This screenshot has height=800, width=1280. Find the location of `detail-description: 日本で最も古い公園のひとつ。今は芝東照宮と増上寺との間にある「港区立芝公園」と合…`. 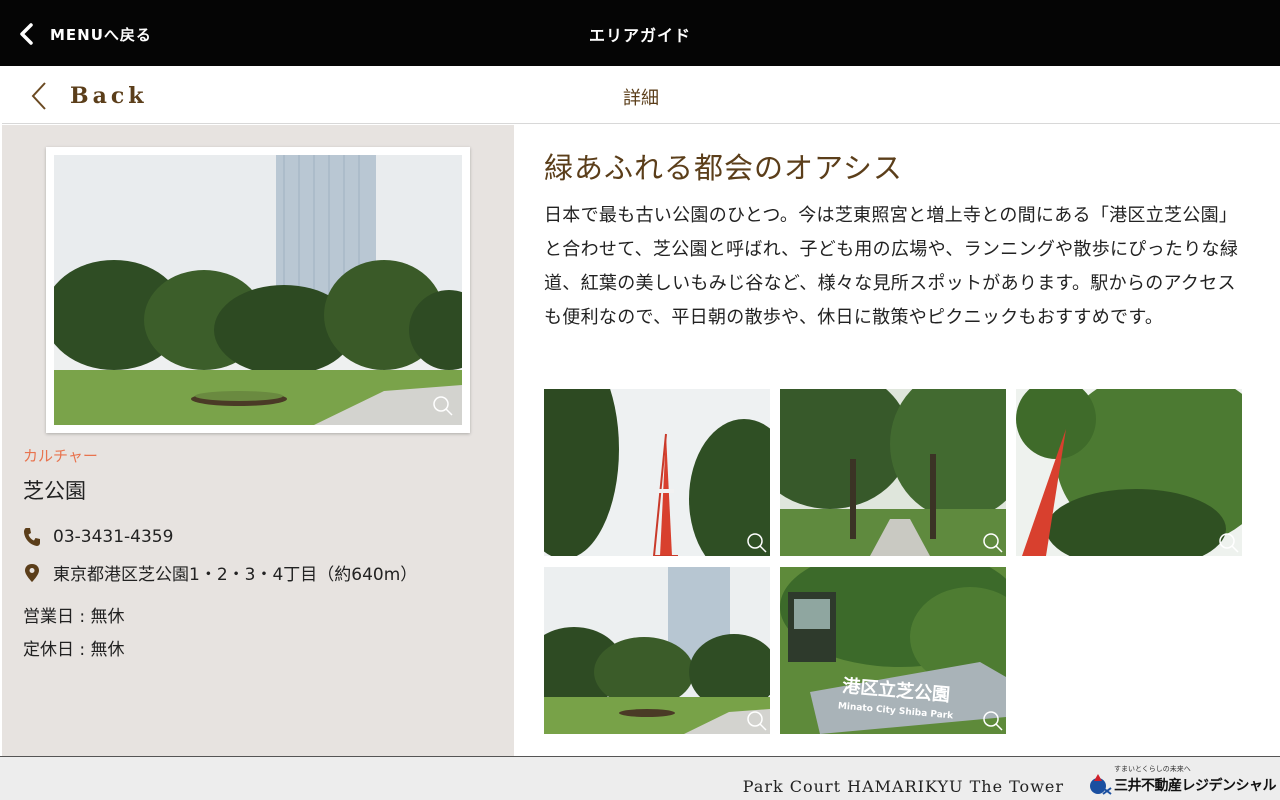

detail-description: 日本で最も古い公園のひとつ。今は芝東照宮と増上寺との間にある「港区立芝公園」と合… is located at coordinates (891, 266).